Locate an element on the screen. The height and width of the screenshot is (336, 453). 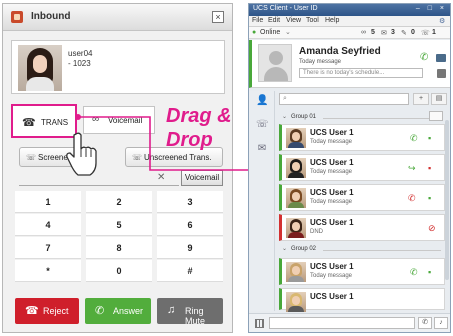
key-1: 1 is located at coordinates (48, 202).